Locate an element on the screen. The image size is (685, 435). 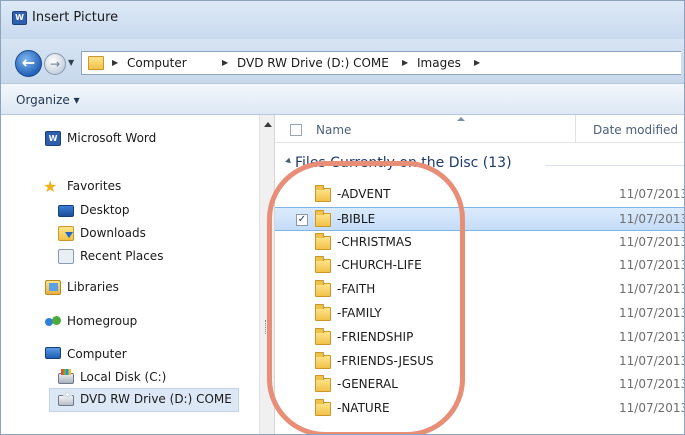
desktop-icon is located at coordinates (66, 211).